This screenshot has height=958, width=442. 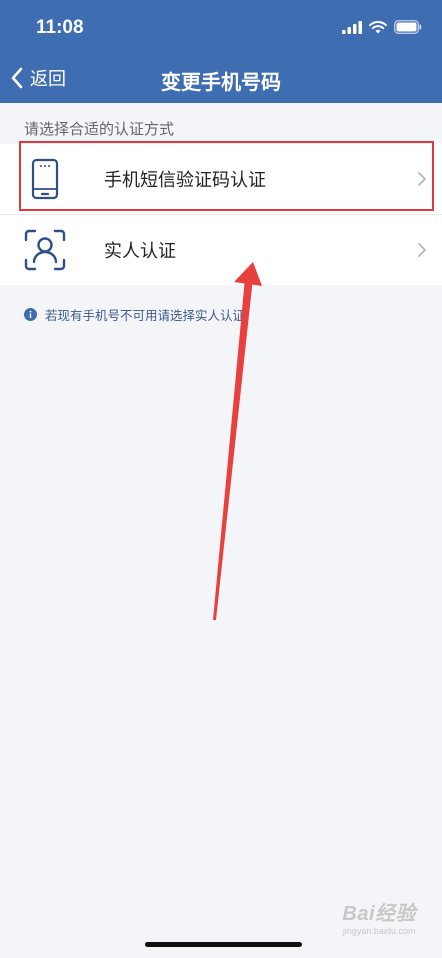 I want to click on app-header: 11:08 返回 变更手机号码, so click(x=221, y=51).